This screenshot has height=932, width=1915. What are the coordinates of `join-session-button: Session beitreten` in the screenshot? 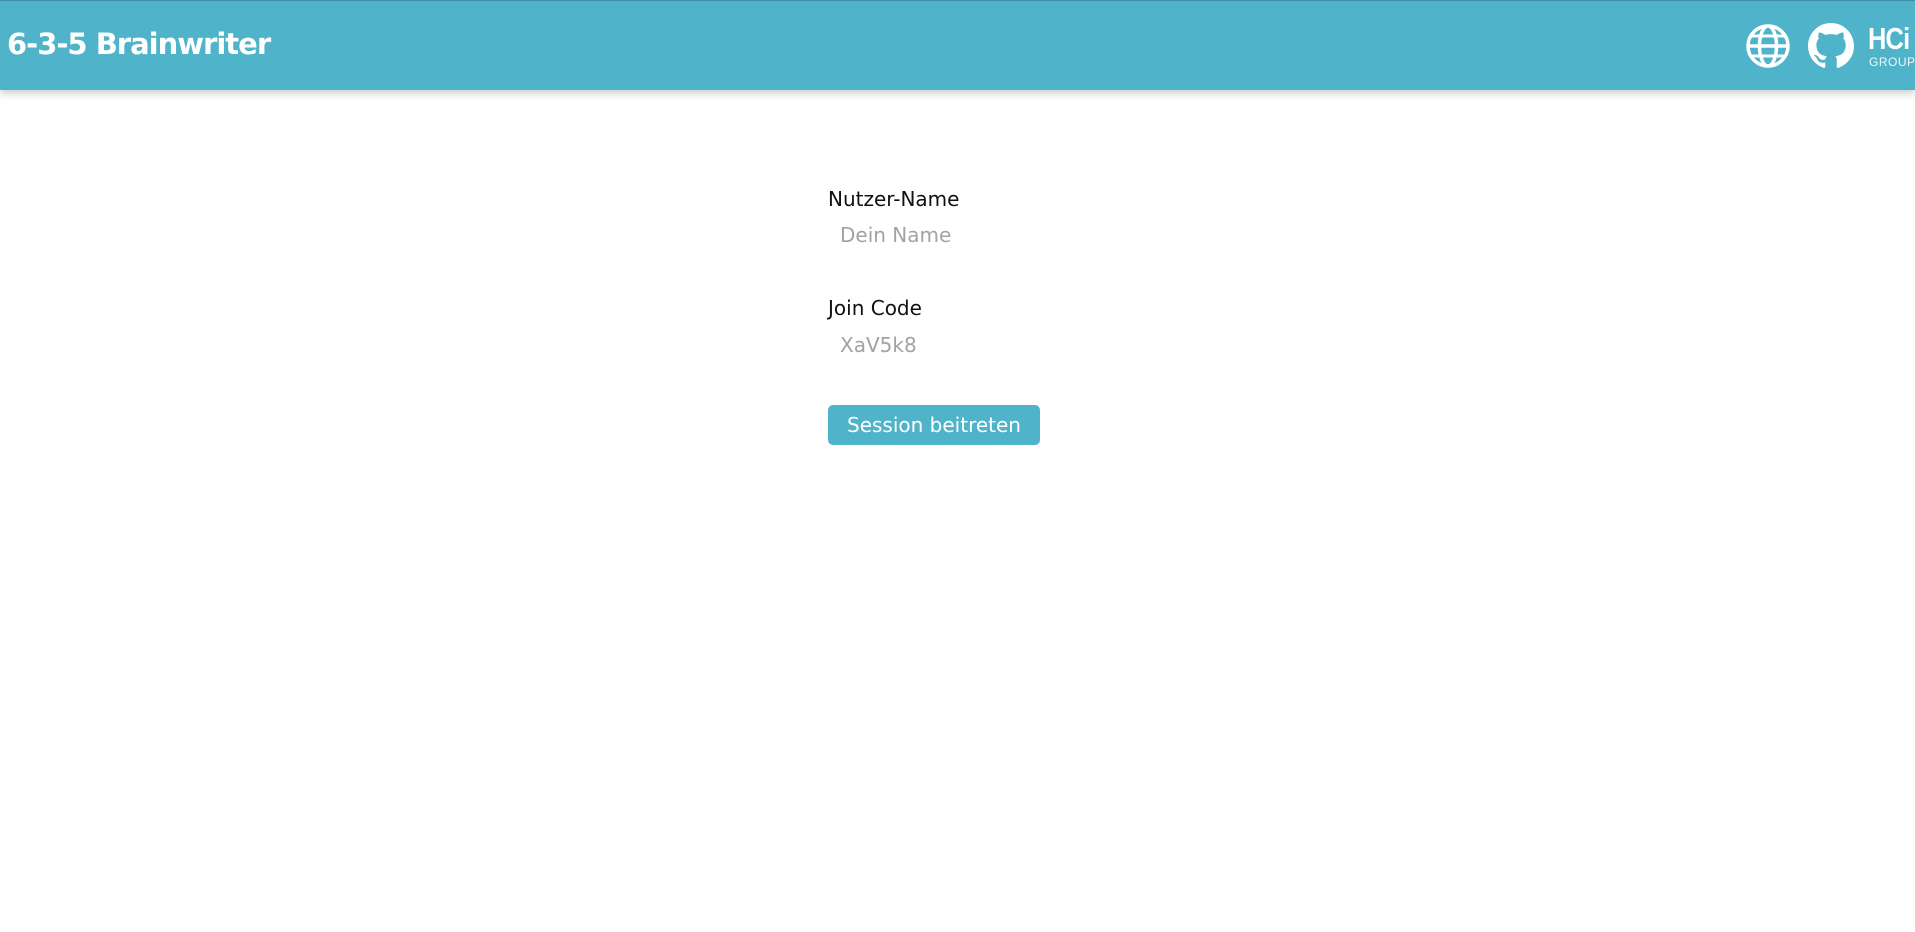 It's located at (934, 425).